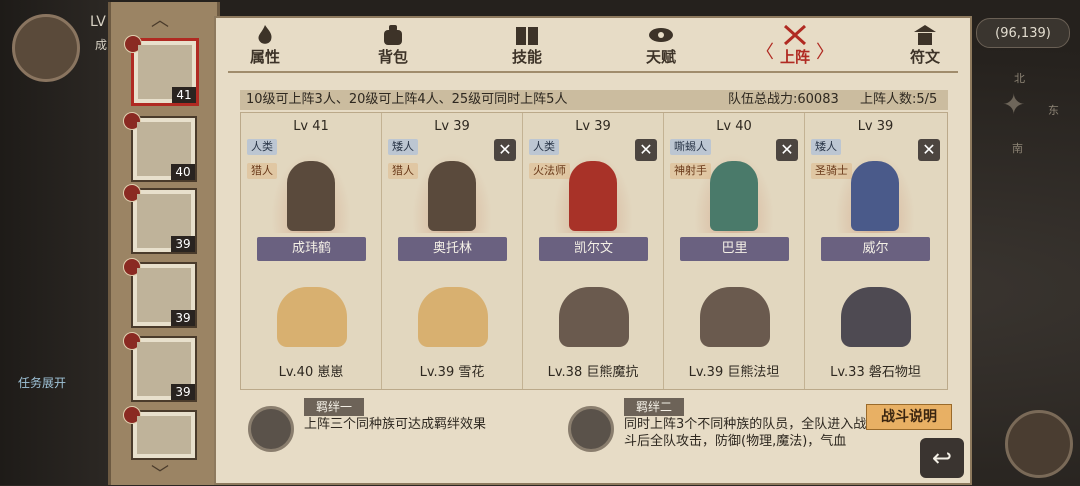 Image resolution: width=1080 pixels, height=486 pixels. What do you see at coordinates (654, 407) in the screenshot?
I see `bond-title: 羁绊二` at bounding box center [654, 407].